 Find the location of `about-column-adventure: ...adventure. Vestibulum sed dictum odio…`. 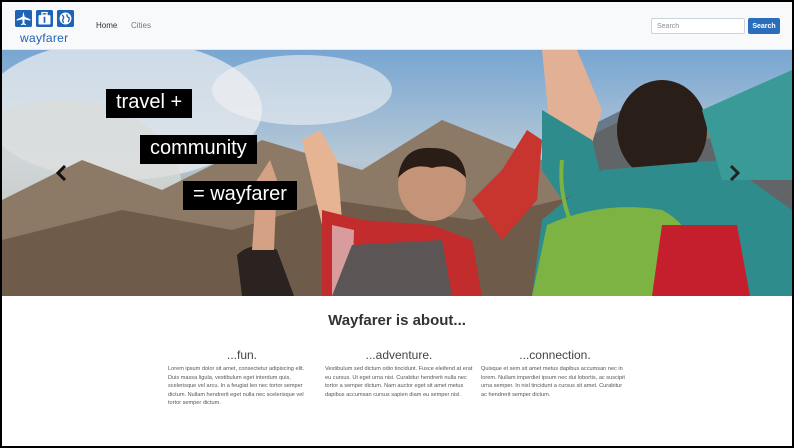

about-column-adventure: ...adventure. Vestibulum sed dictum odio… is located at coordinates (399, 373).